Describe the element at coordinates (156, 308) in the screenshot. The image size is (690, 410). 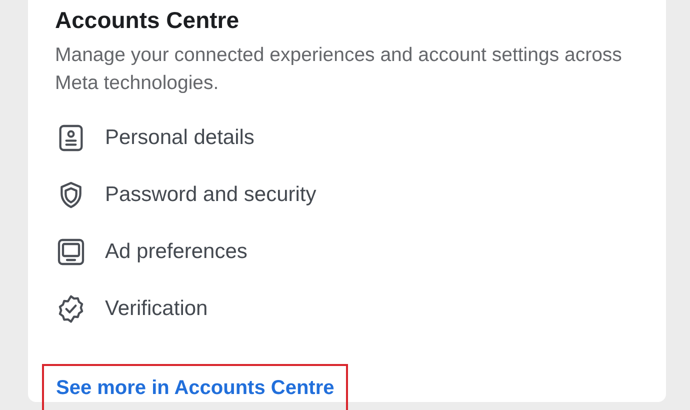
I see `menu-item: Verification` at that location.